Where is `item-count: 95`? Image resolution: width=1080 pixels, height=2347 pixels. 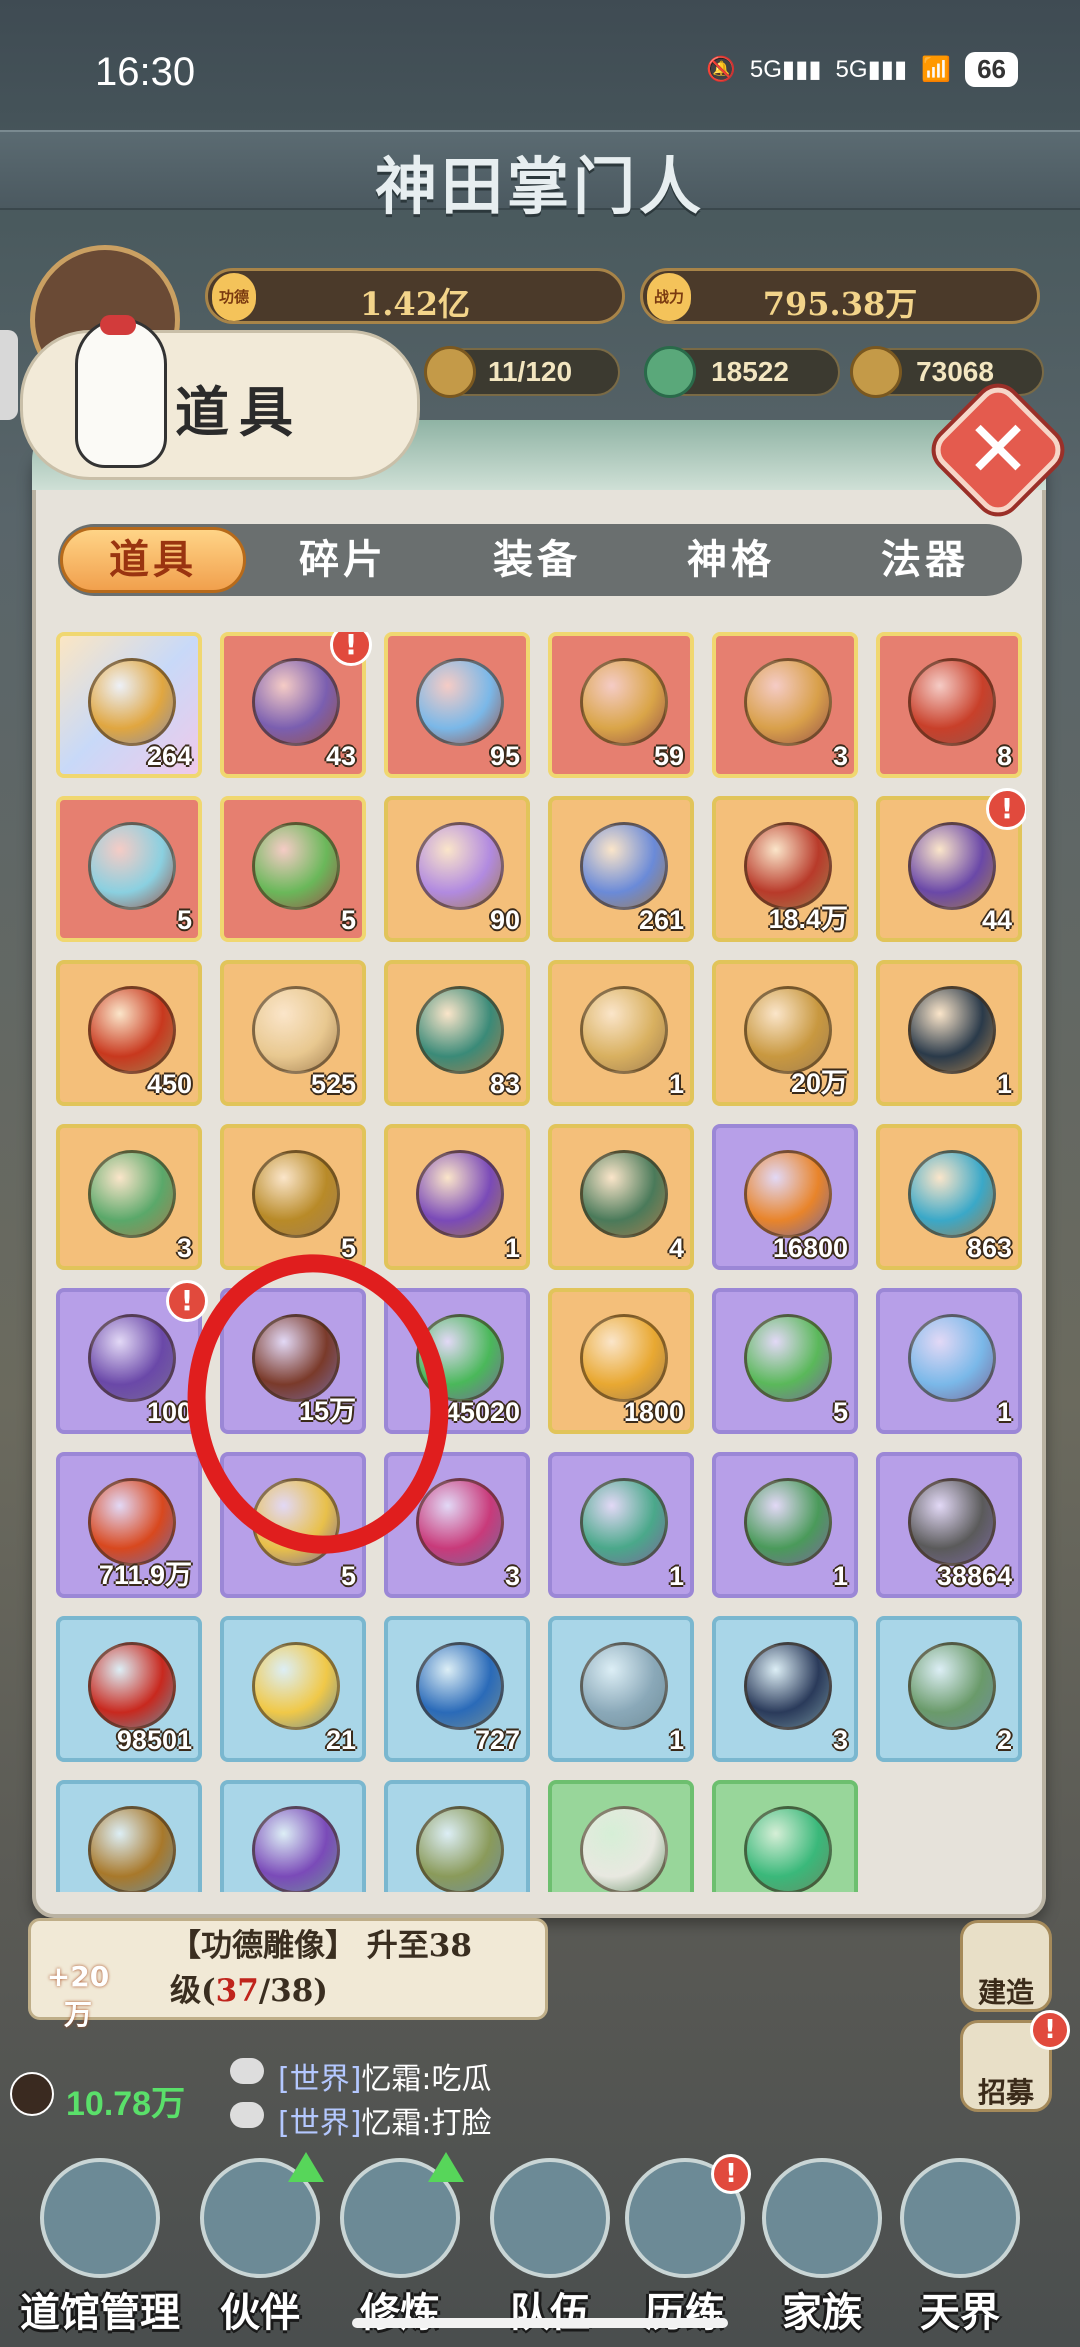
item-count: 95 is located at coordinates (504, 756).